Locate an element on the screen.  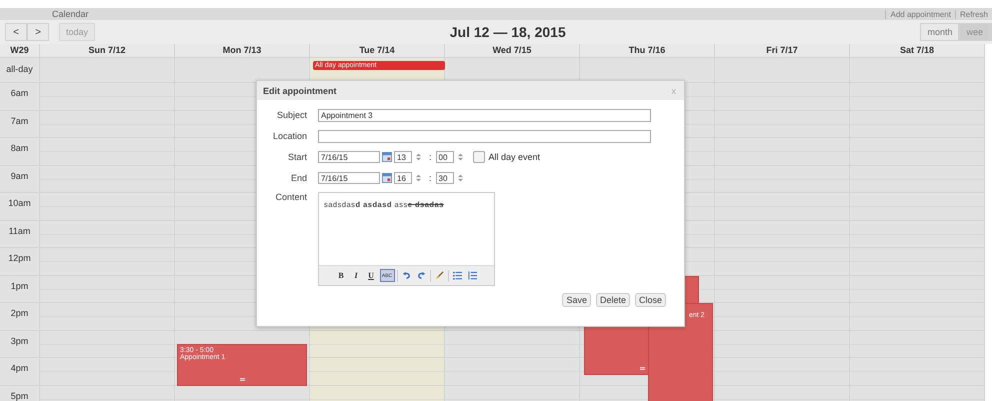
subject-field: Appointment 3 is located at coordinates (484, 115).